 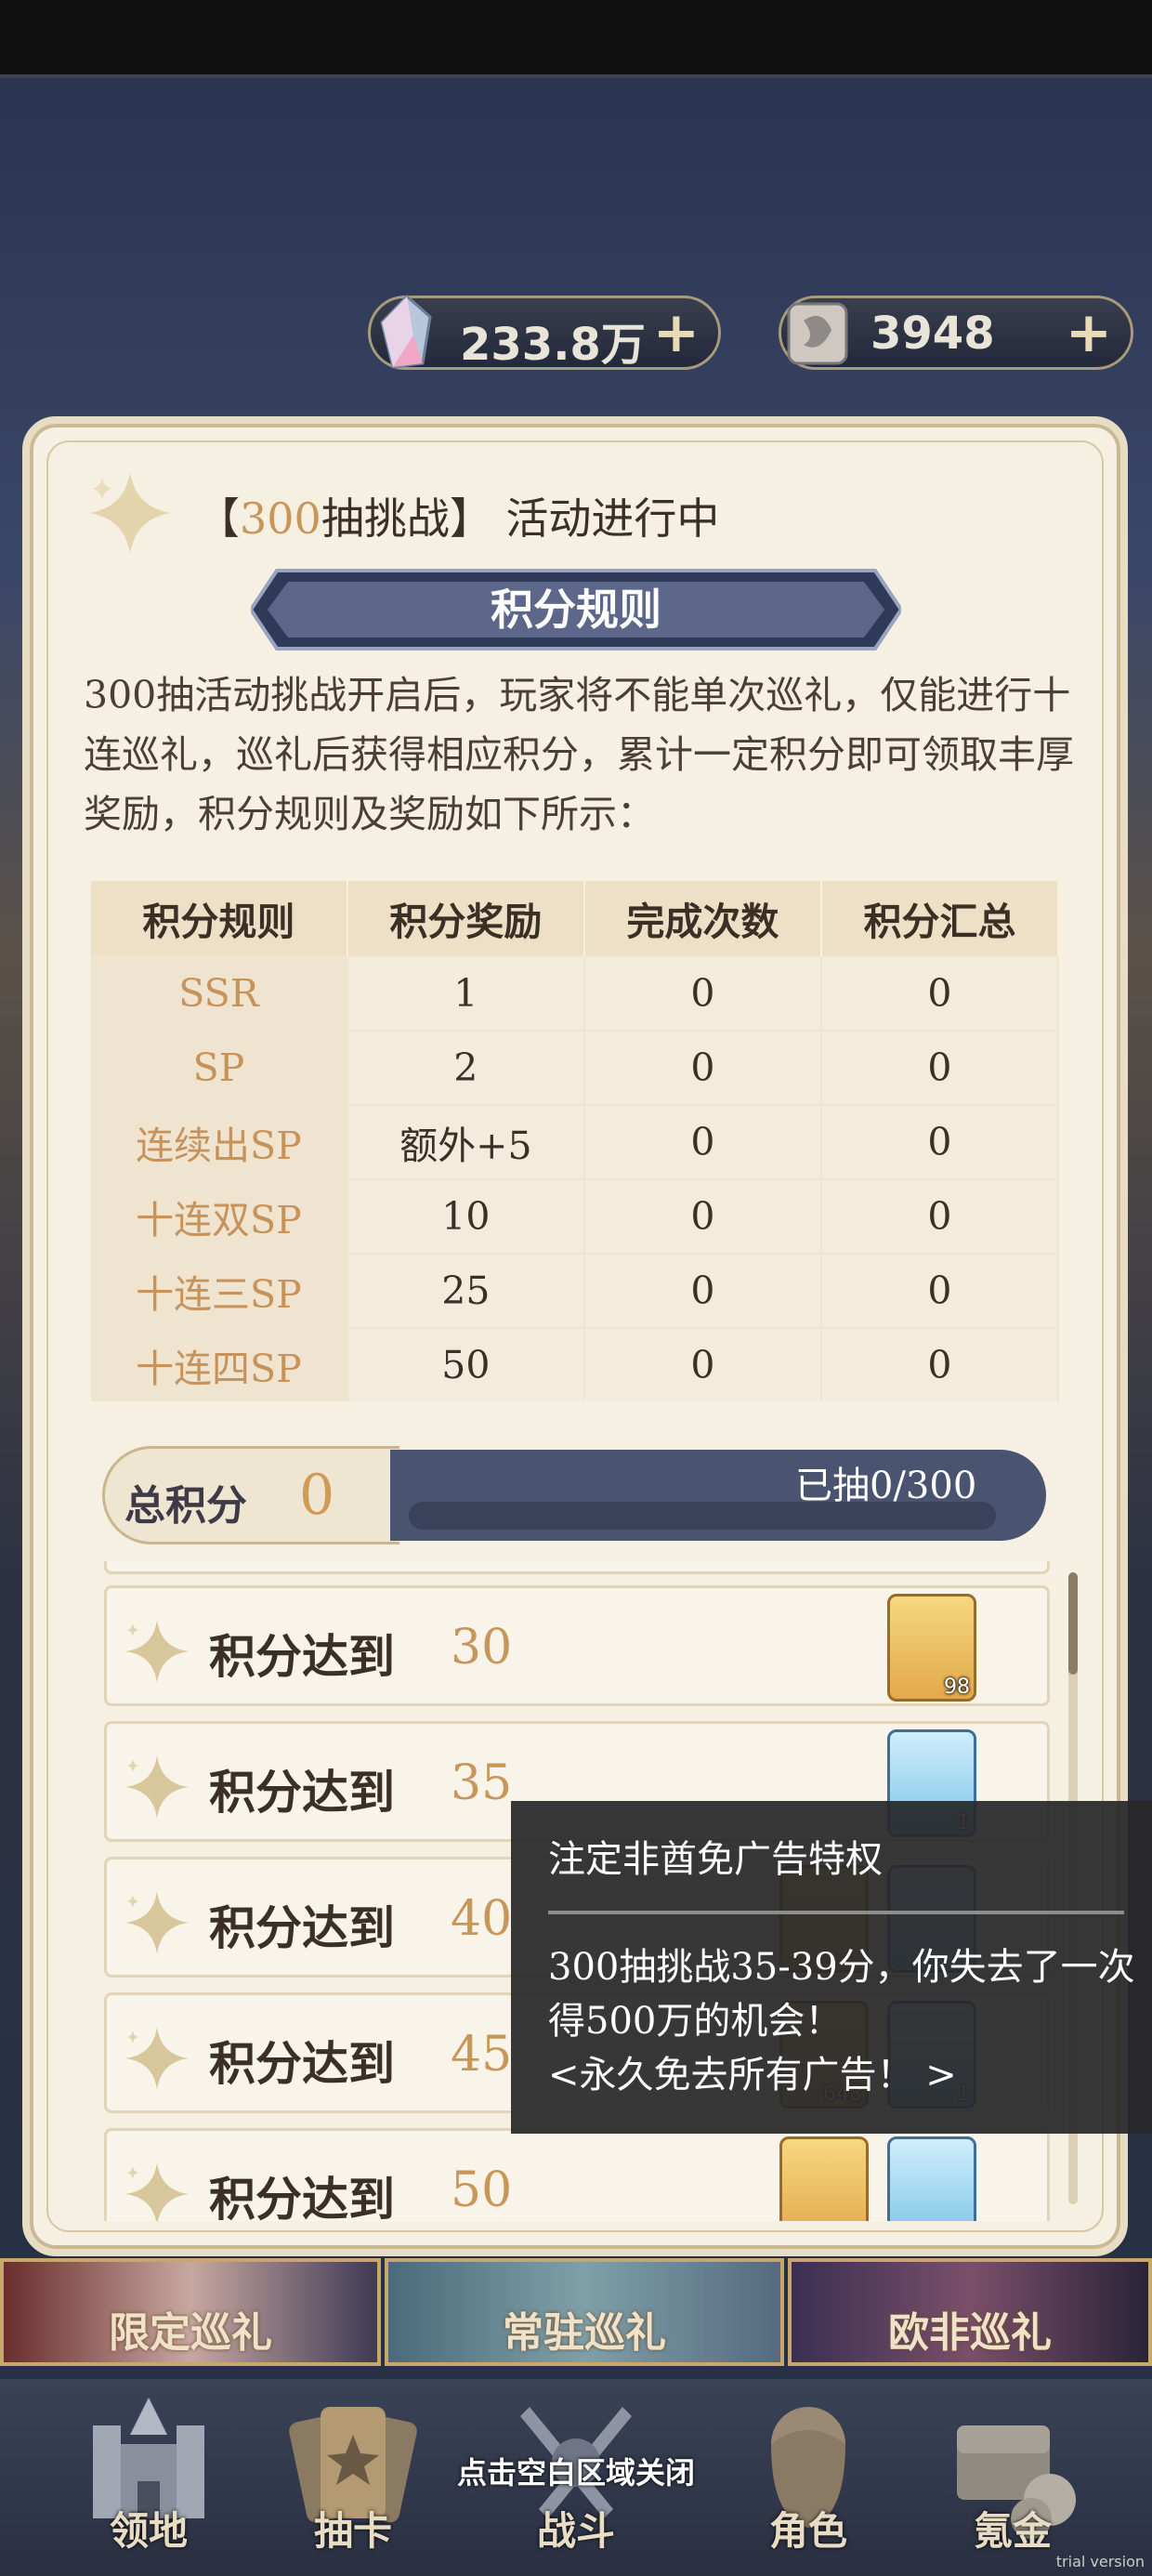 What do you see at coordinates (808, 2528) in the screenshot?
I see `nav-label-character: 角色` at bounding box center [808, 2528].